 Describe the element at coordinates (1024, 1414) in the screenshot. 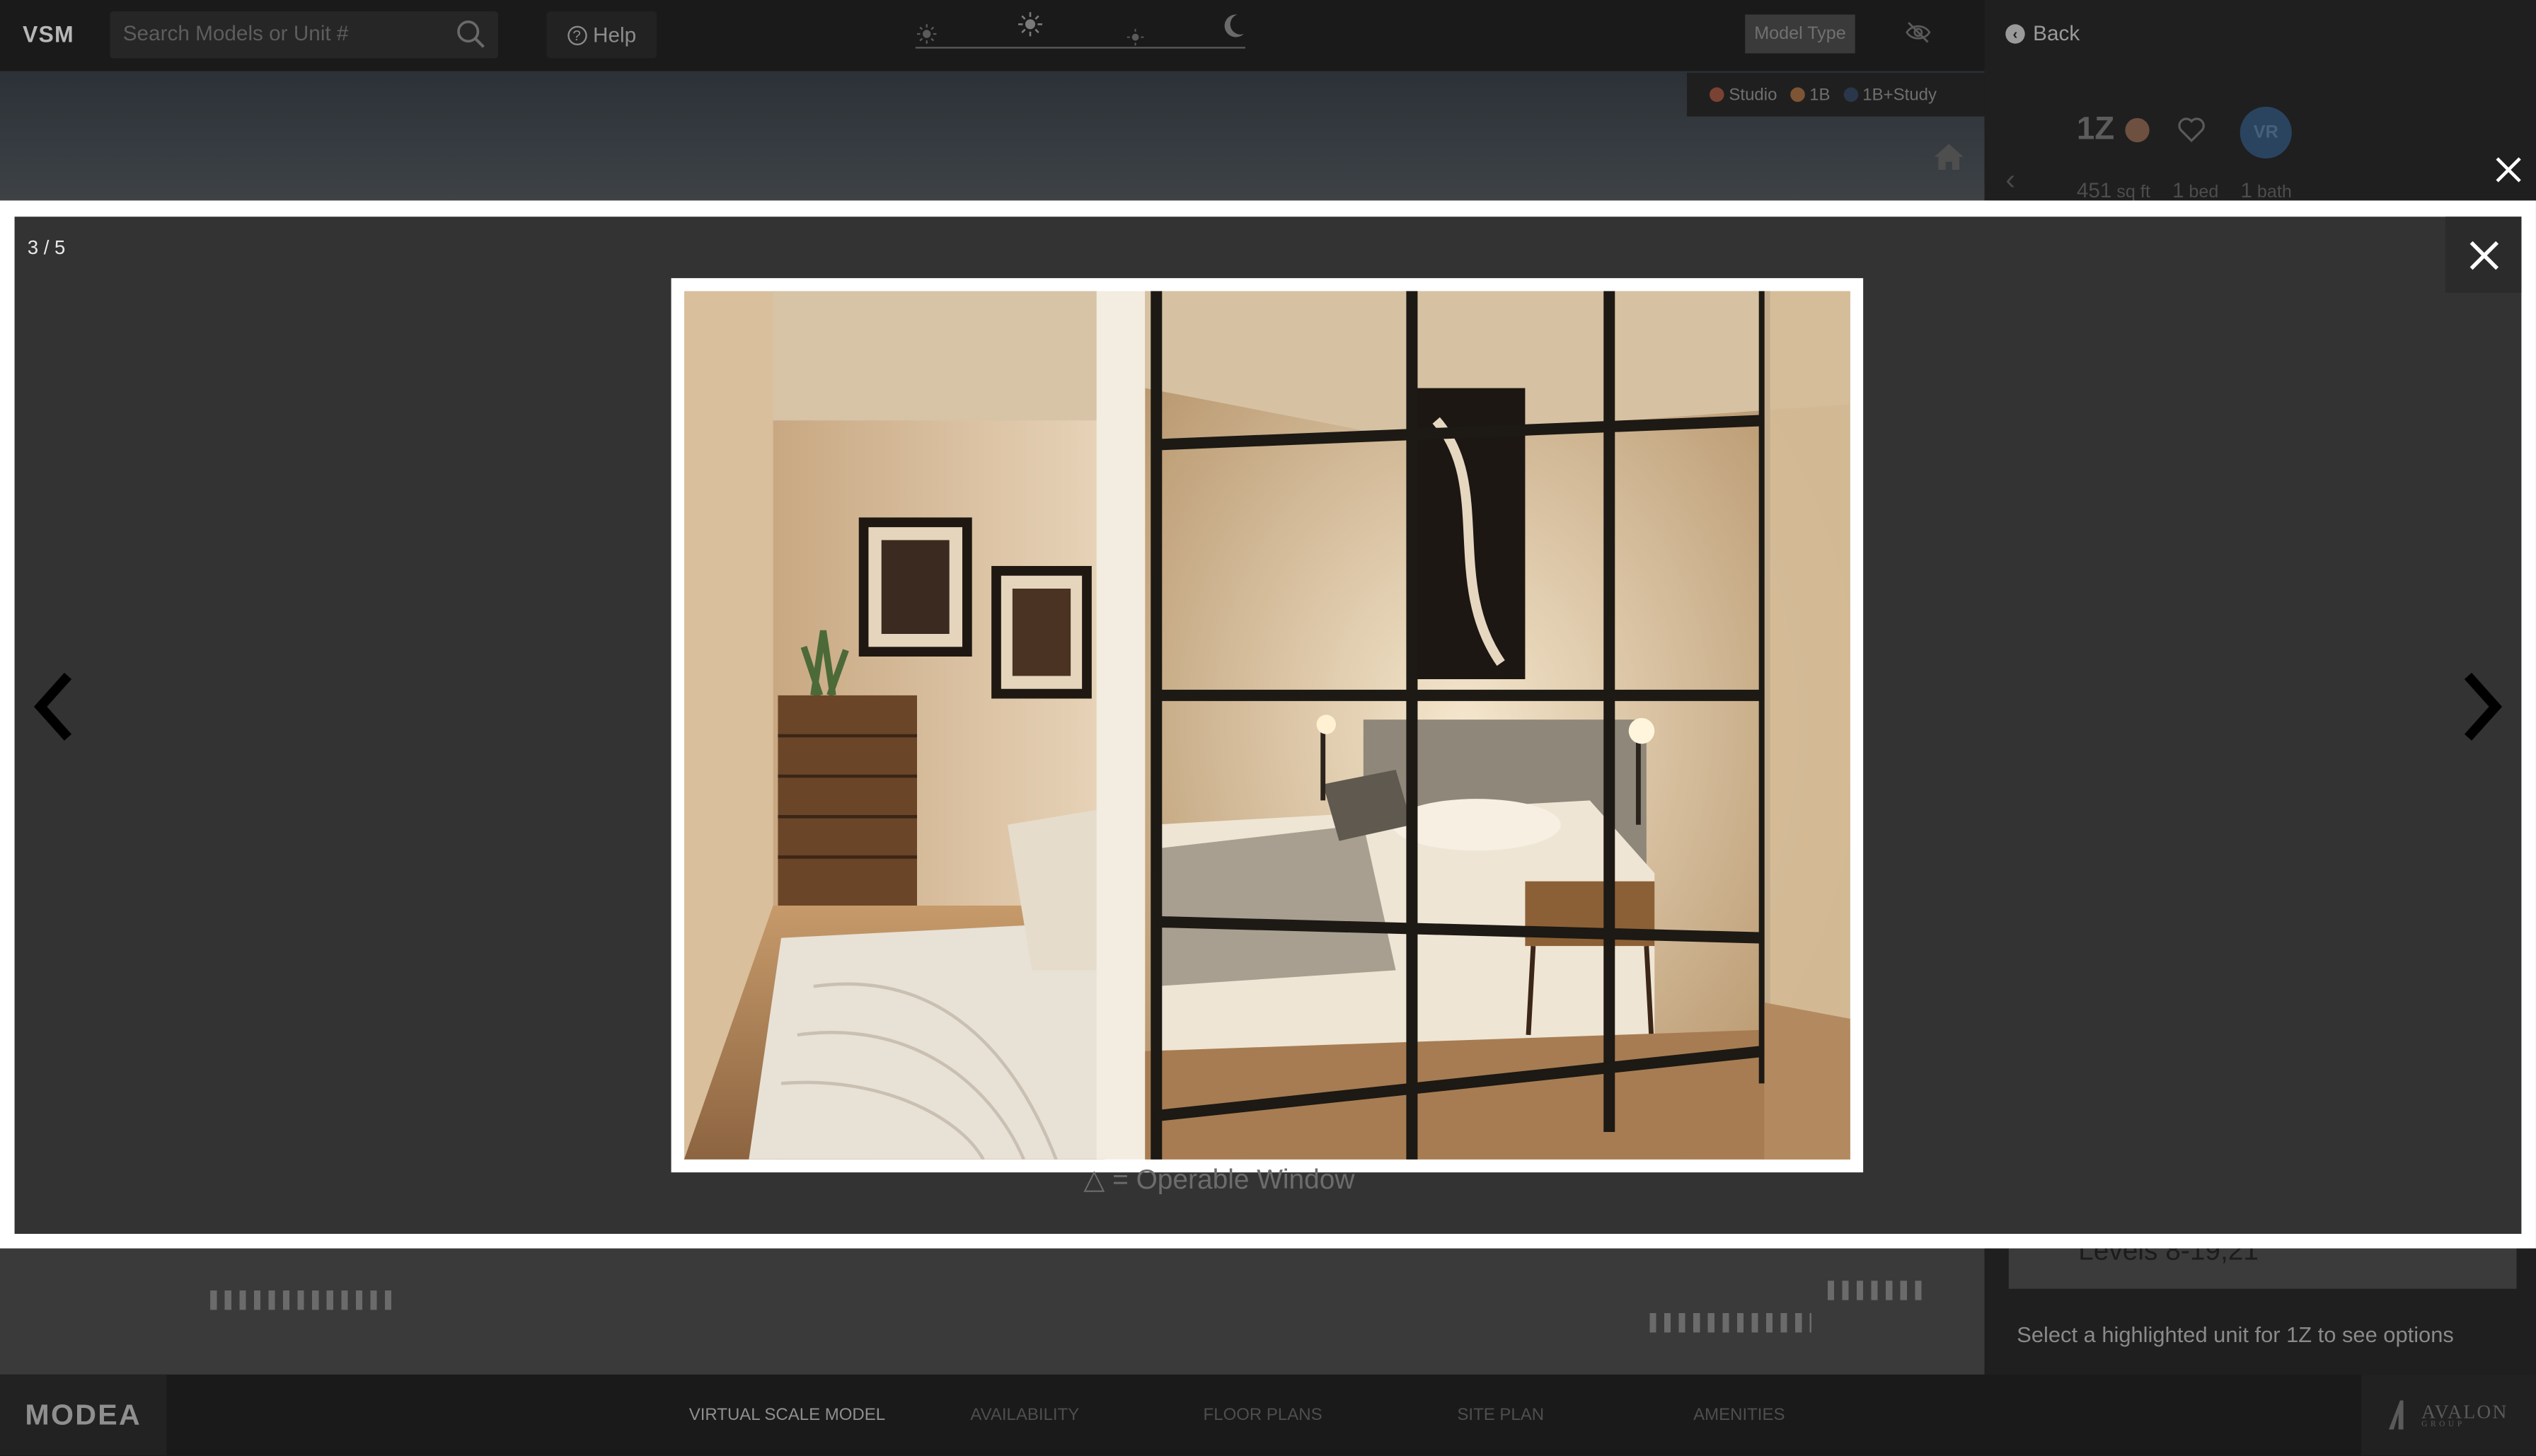

I see `nav-availability: AVAILABILITY` at that location.